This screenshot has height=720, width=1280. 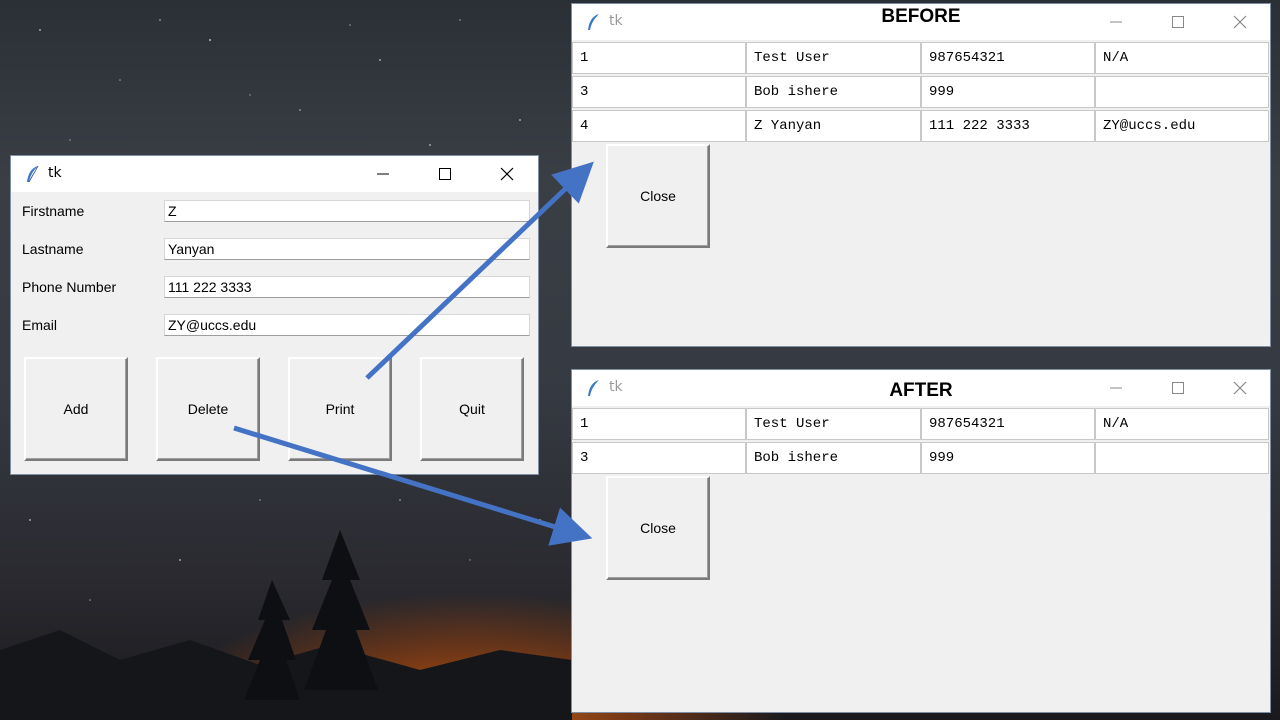 I want to click on add-button: Add, so click(x=76, y=409).